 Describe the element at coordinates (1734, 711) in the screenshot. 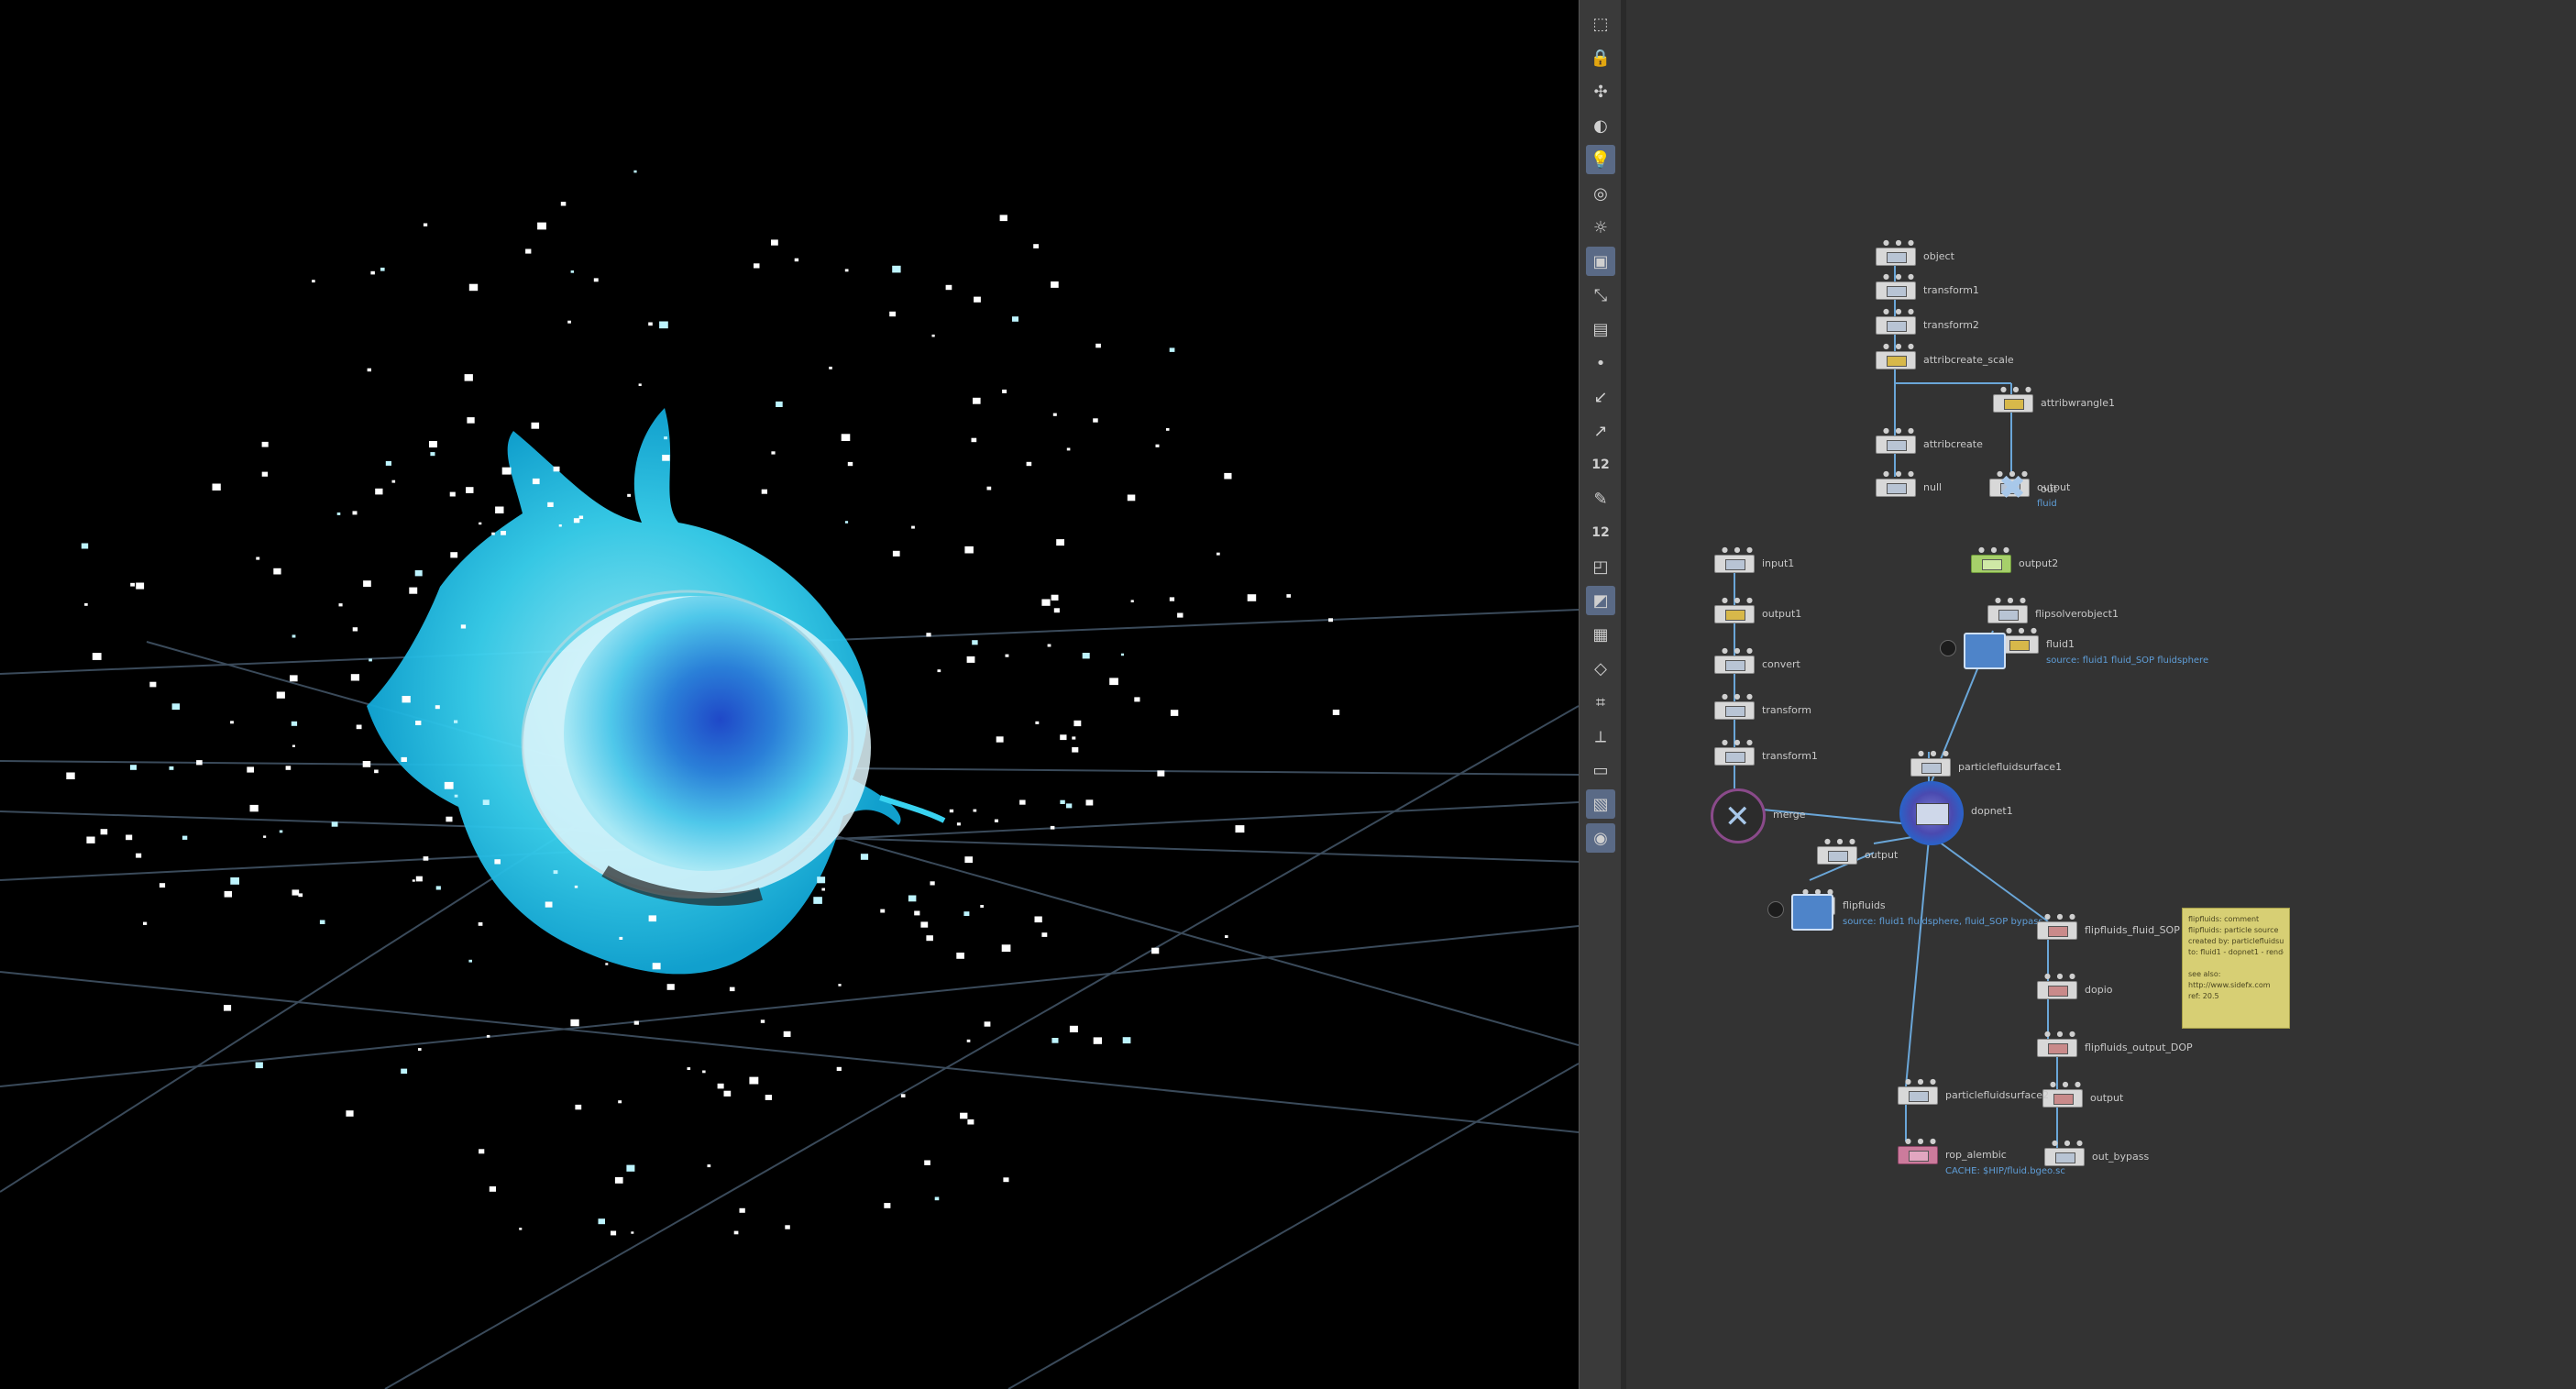

I see `node-transform` at that location.